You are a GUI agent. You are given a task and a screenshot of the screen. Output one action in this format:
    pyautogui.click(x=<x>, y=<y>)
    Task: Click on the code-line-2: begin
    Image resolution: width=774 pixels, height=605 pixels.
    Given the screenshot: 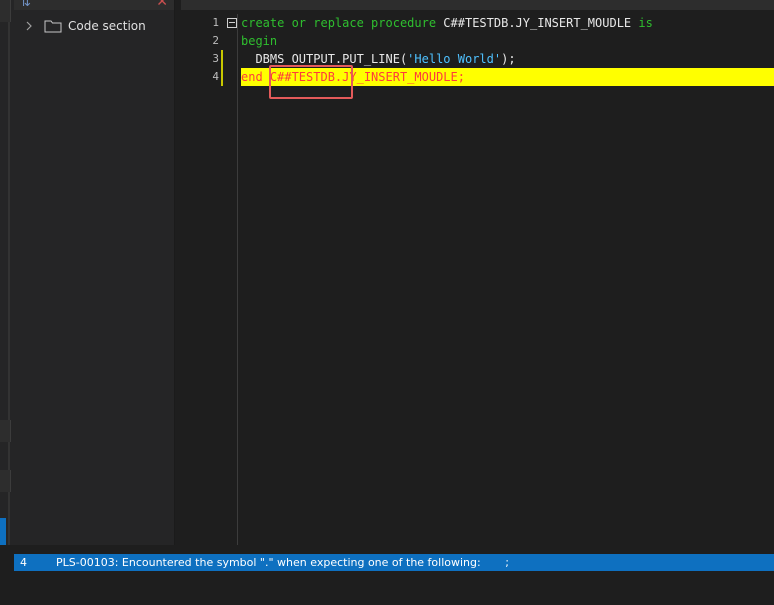 What is the action you would take?
    pyautogui.click(x=507, y=41)
    